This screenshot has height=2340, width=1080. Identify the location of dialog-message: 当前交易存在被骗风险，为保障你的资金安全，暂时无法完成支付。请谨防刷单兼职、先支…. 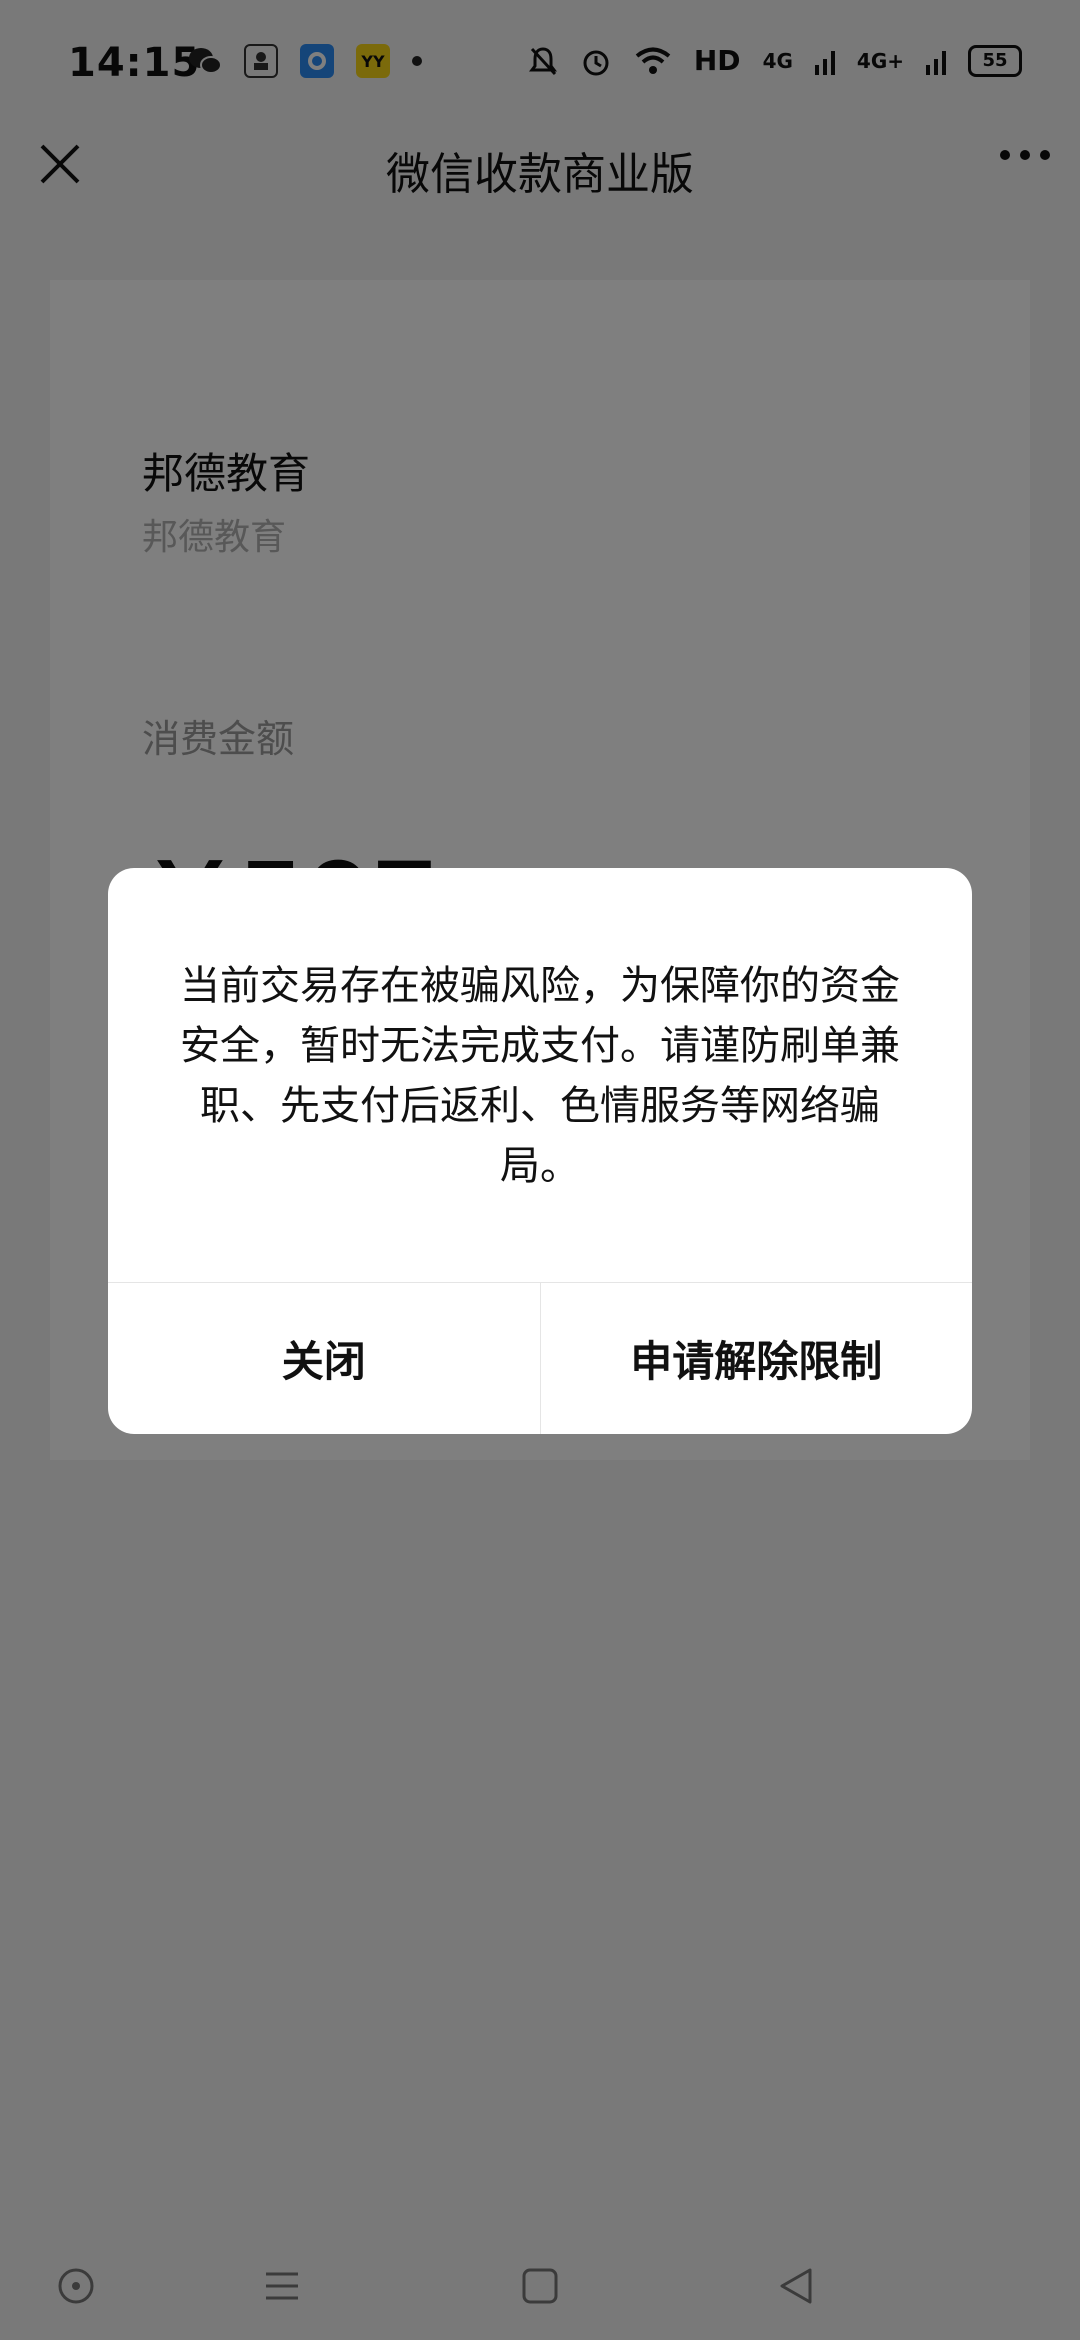
(540, 1076).